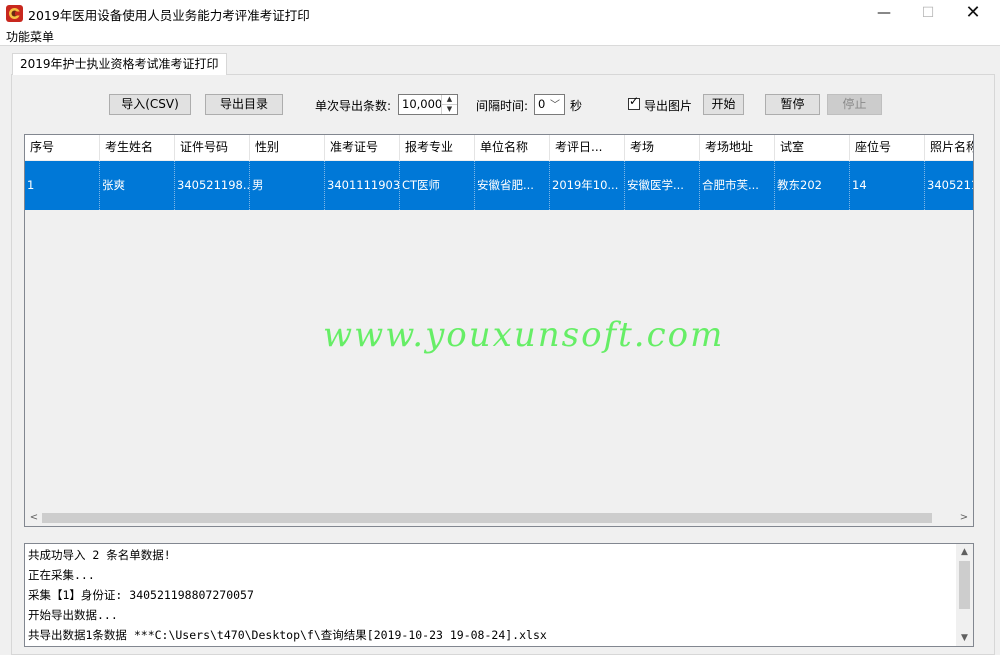  Describe the element at coordinates (854, 104) in the screenshot. I see `stop-button: 停止` at that location.